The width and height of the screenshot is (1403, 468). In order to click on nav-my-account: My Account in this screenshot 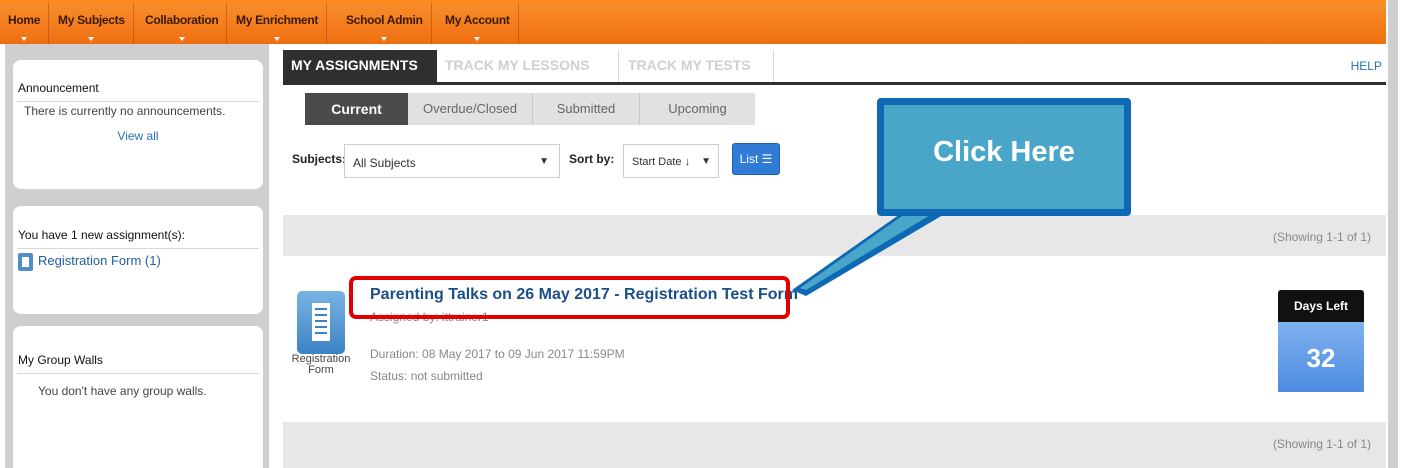, I will do `click(478, 23)`.